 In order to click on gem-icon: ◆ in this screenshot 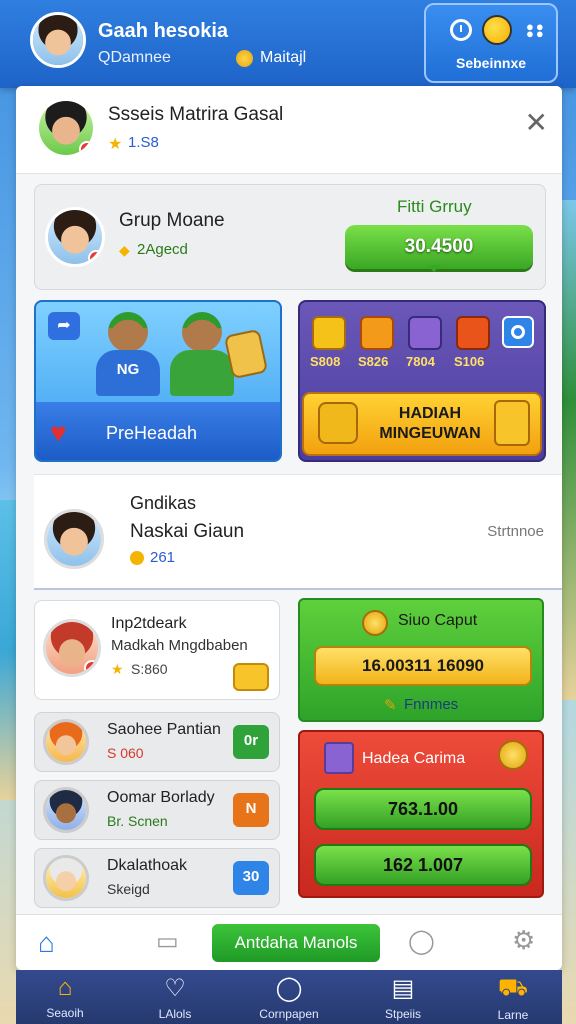, I will do `click(124, 250)`.